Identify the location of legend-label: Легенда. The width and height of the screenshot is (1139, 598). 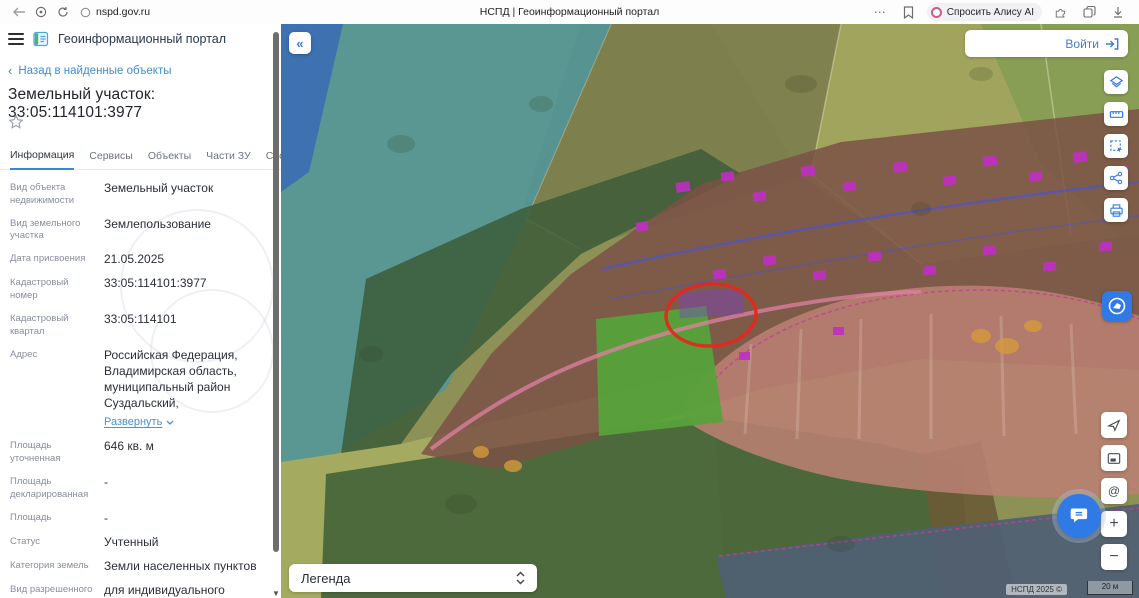
(326, 578).